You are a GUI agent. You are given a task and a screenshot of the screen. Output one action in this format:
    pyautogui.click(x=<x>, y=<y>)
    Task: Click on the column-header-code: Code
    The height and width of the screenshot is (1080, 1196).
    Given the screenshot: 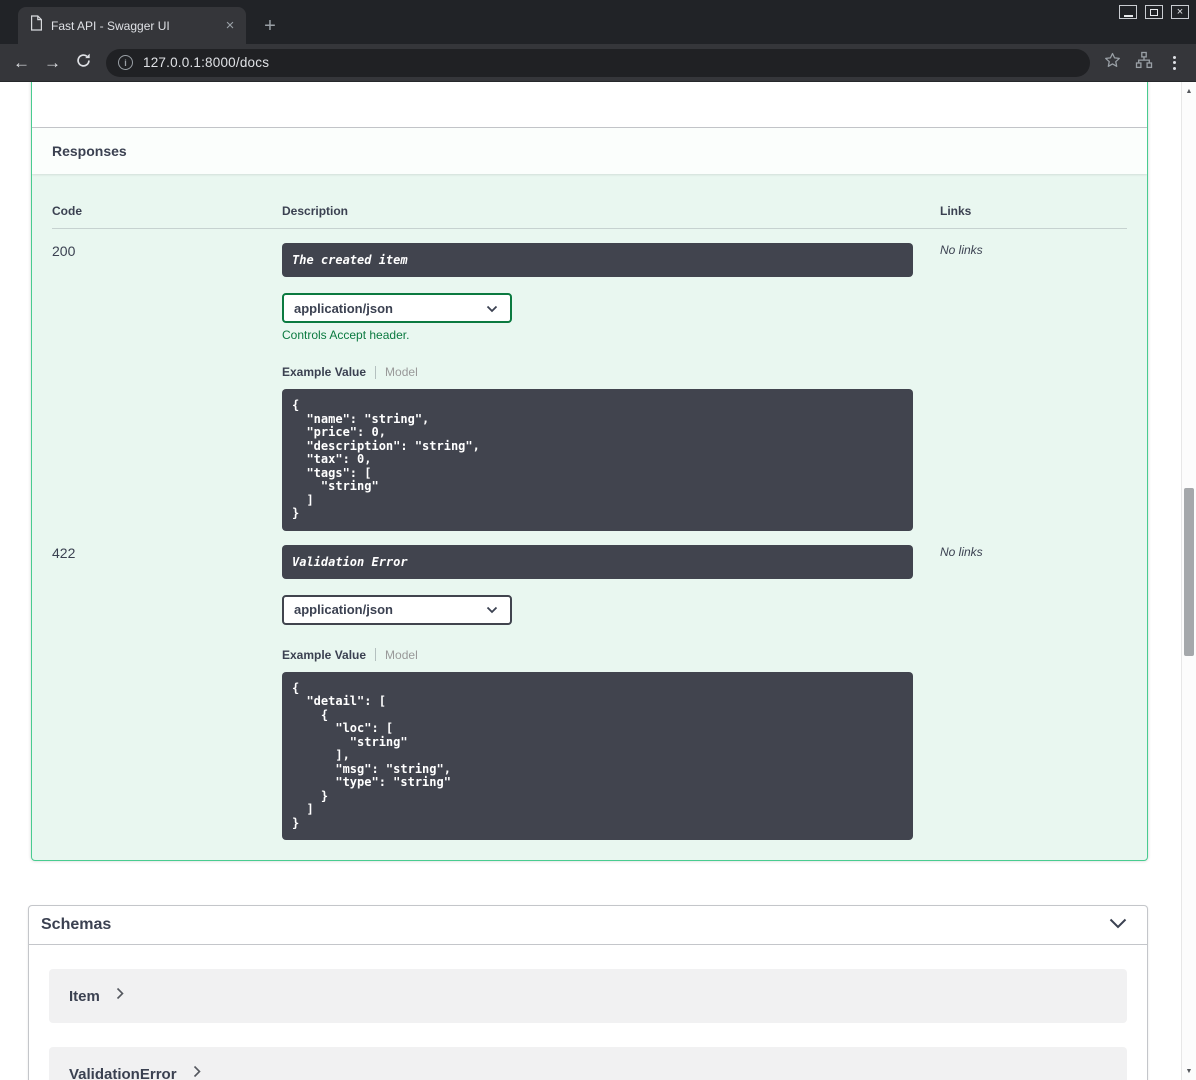 What is the action you would take?
    pyautogui.click(x=67, y=211)
    